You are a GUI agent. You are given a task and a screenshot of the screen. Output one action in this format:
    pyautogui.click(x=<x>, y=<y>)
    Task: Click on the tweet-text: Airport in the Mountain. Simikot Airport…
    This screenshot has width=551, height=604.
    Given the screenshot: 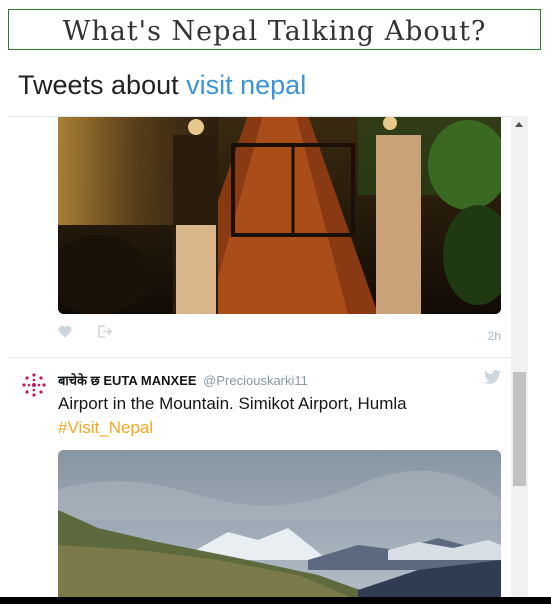 What is the action you would take?
    pyautogui.click(x=278, y=416)
    